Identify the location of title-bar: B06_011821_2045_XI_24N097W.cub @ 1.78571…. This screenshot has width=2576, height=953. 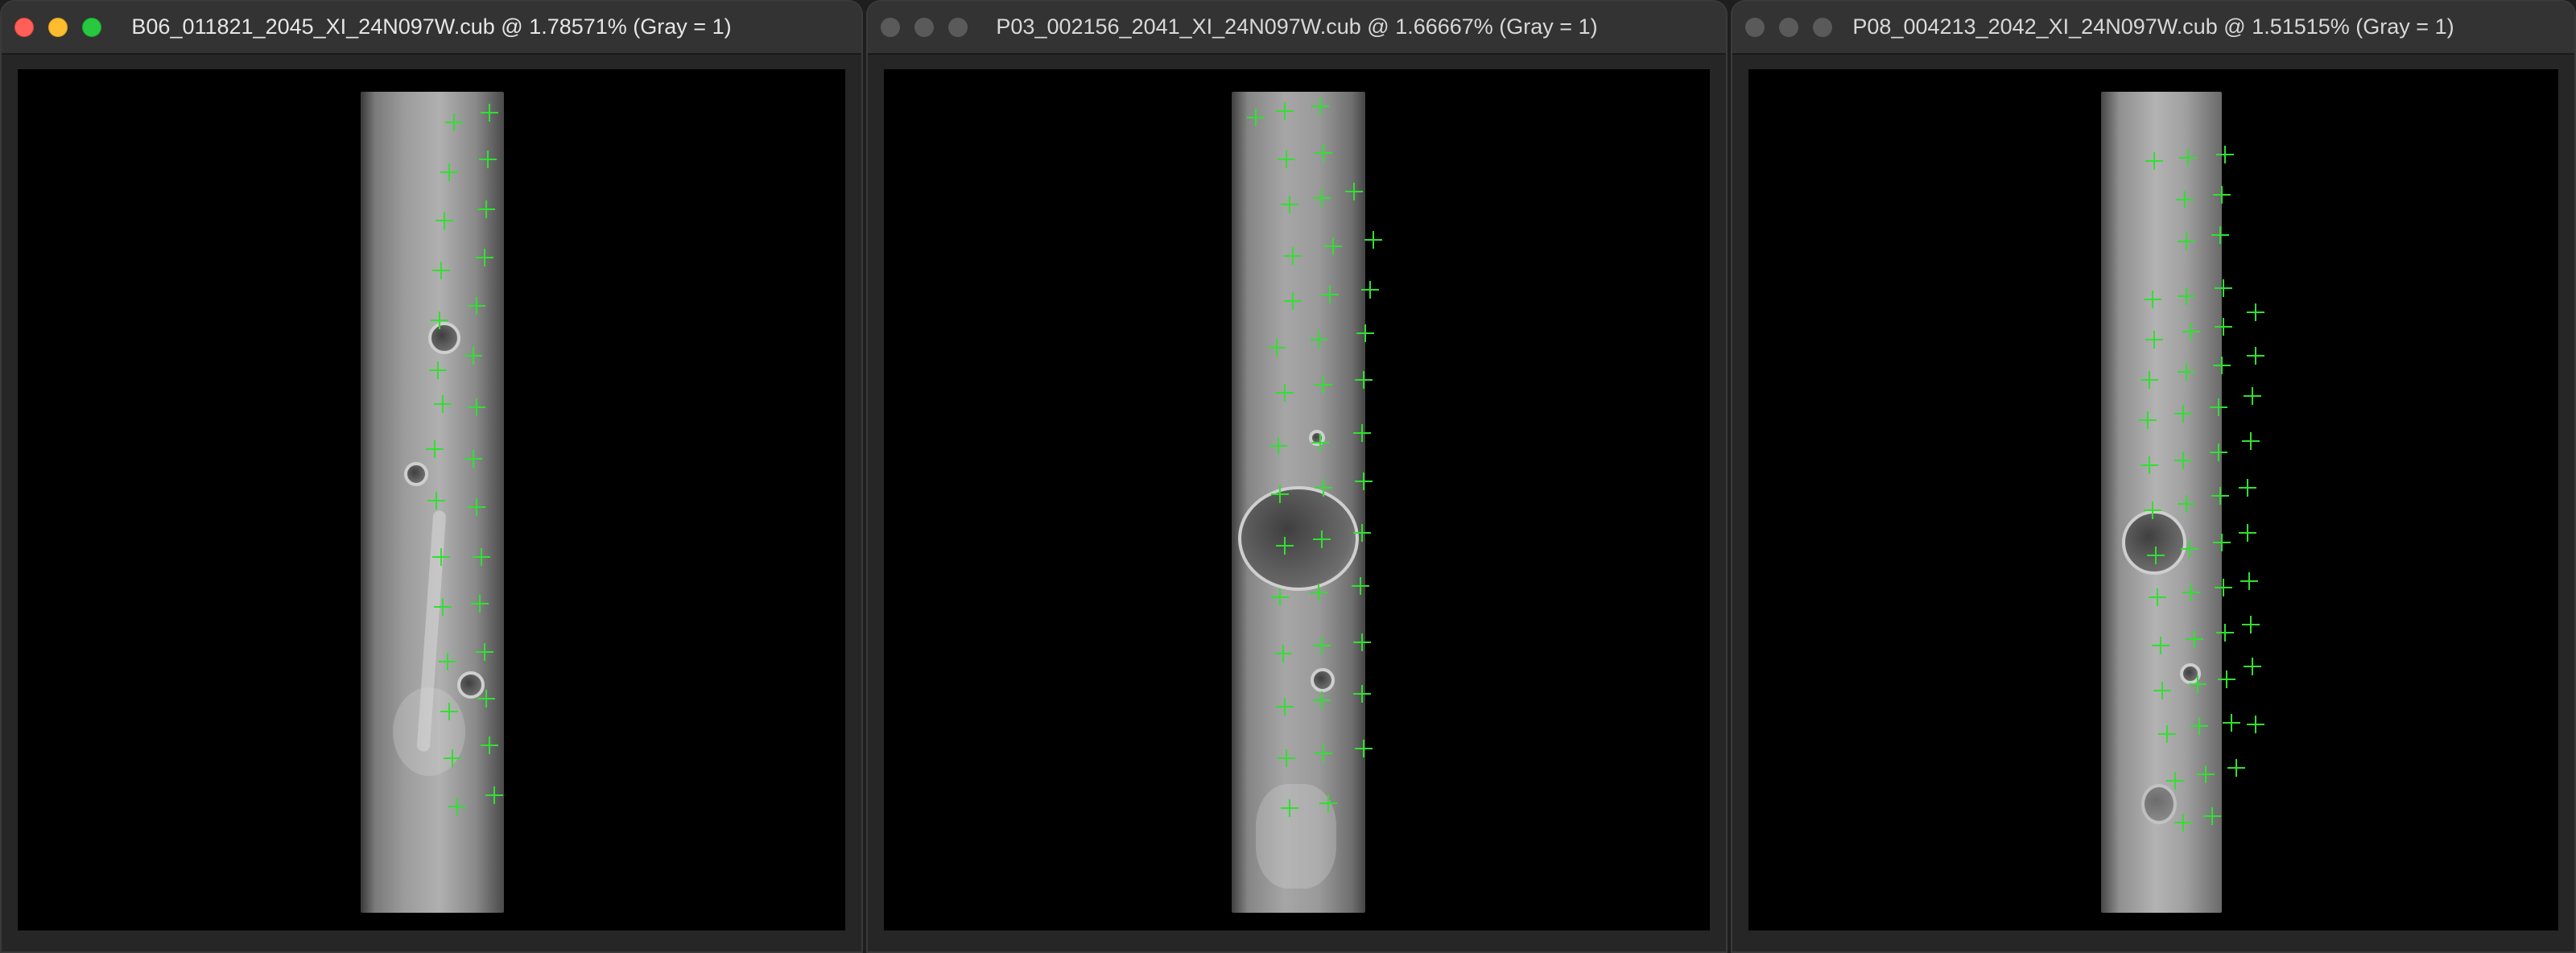
(431, 28).